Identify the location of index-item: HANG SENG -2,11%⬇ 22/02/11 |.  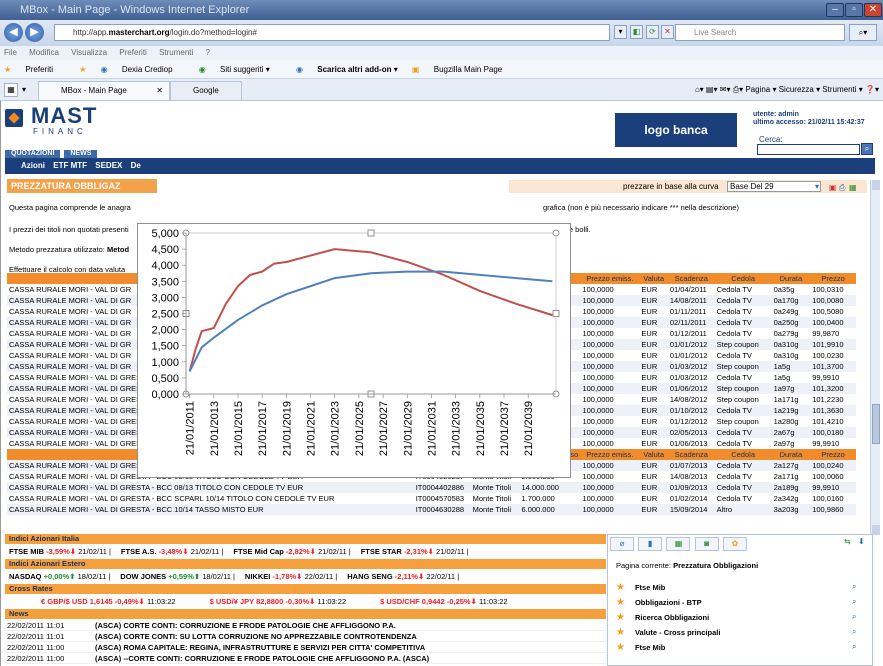
(403, 576).